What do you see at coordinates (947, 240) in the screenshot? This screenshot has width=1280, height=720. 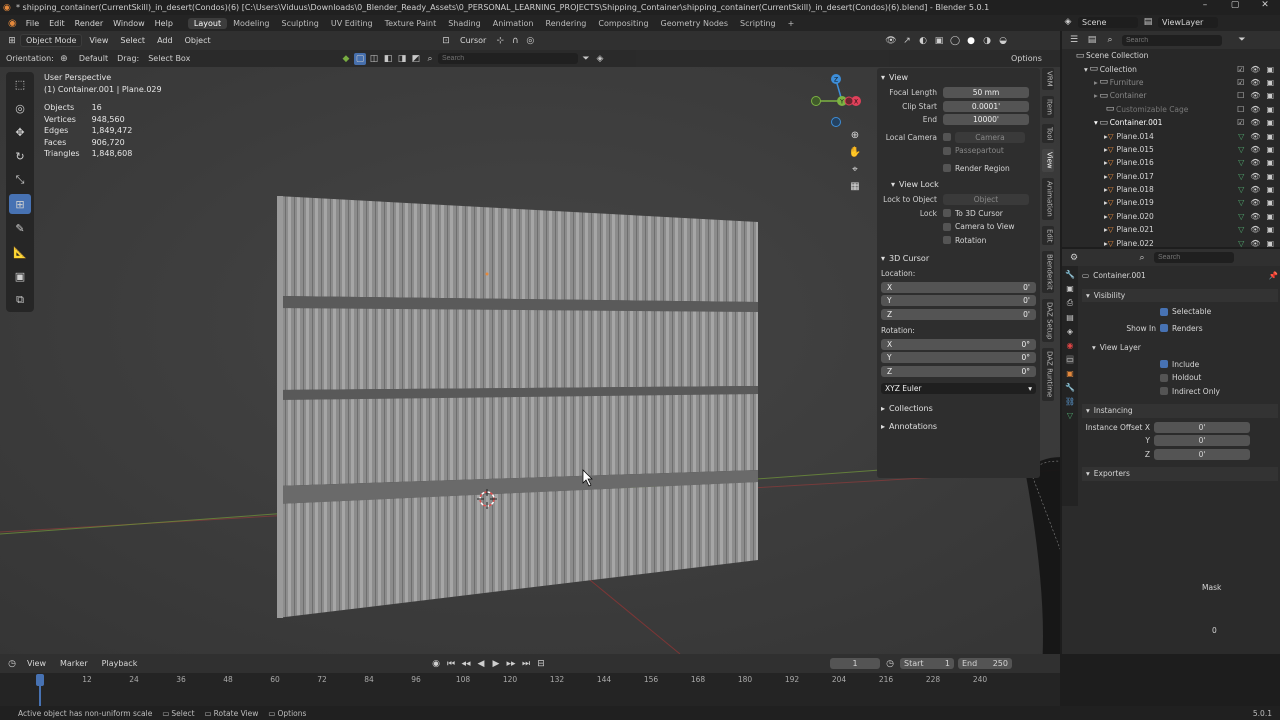 I see `rotation-lock-checkbox` at bounding box center [947, 240].